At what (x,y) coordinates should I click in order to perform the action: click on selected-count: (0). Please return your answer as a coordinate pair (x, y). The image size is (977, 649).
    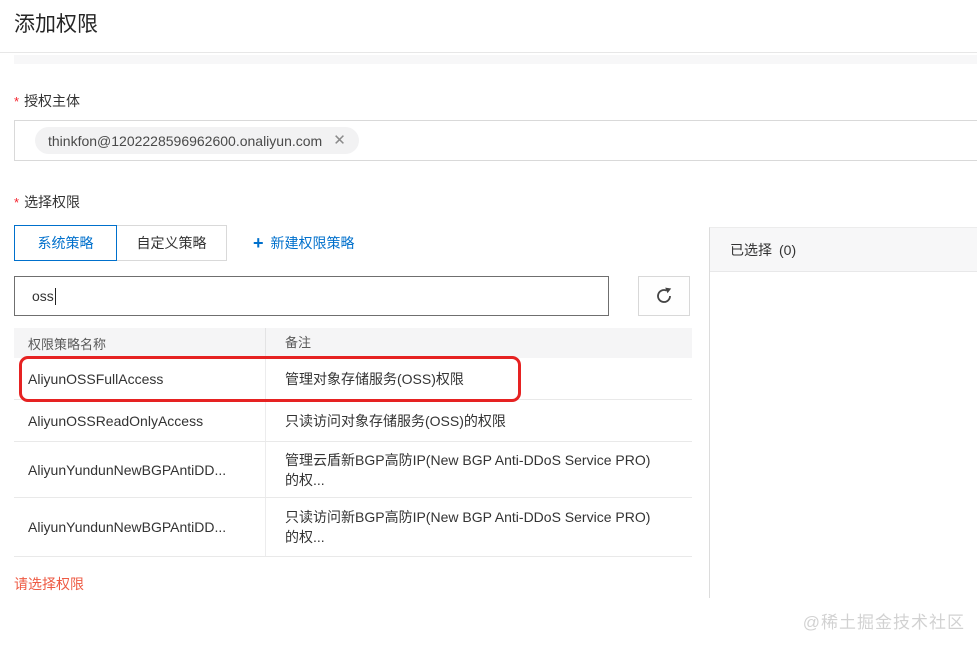
    Looking at the image, I should click on (788, 249).